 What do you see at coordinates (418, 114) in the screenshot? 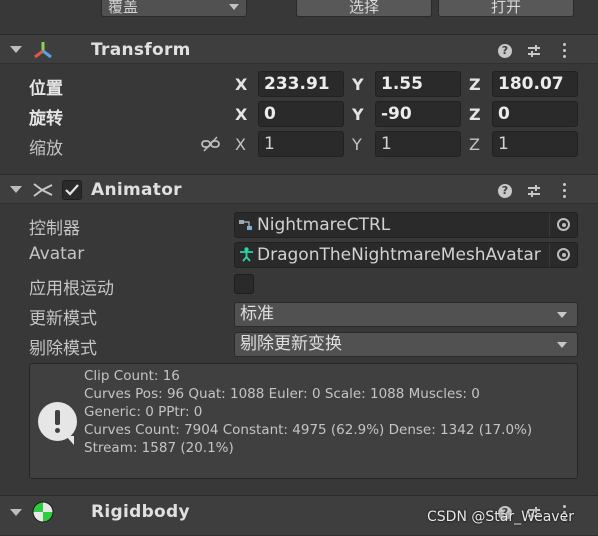
I see `rotation-y-field: -90` at bounding box center [418, 114].